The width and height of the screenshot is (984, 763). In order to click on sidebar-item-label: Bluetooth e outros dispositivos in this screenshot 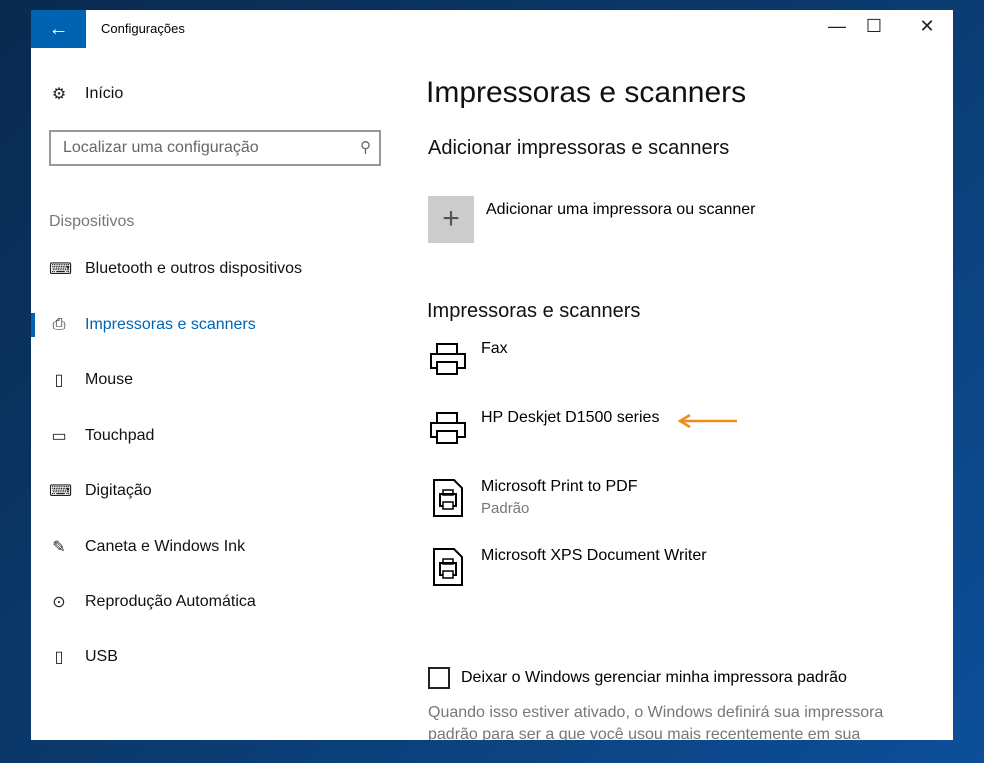, I will do `click(194, 268)`.